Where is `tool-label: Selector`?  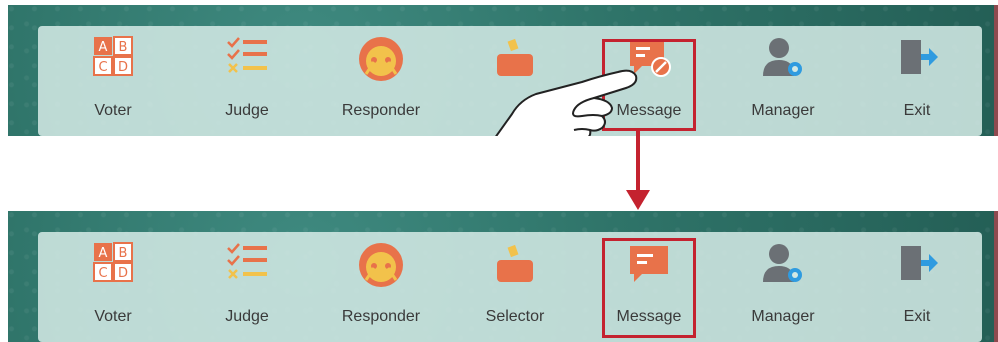
tool-label: Selector is located at coordinates (515, 316).